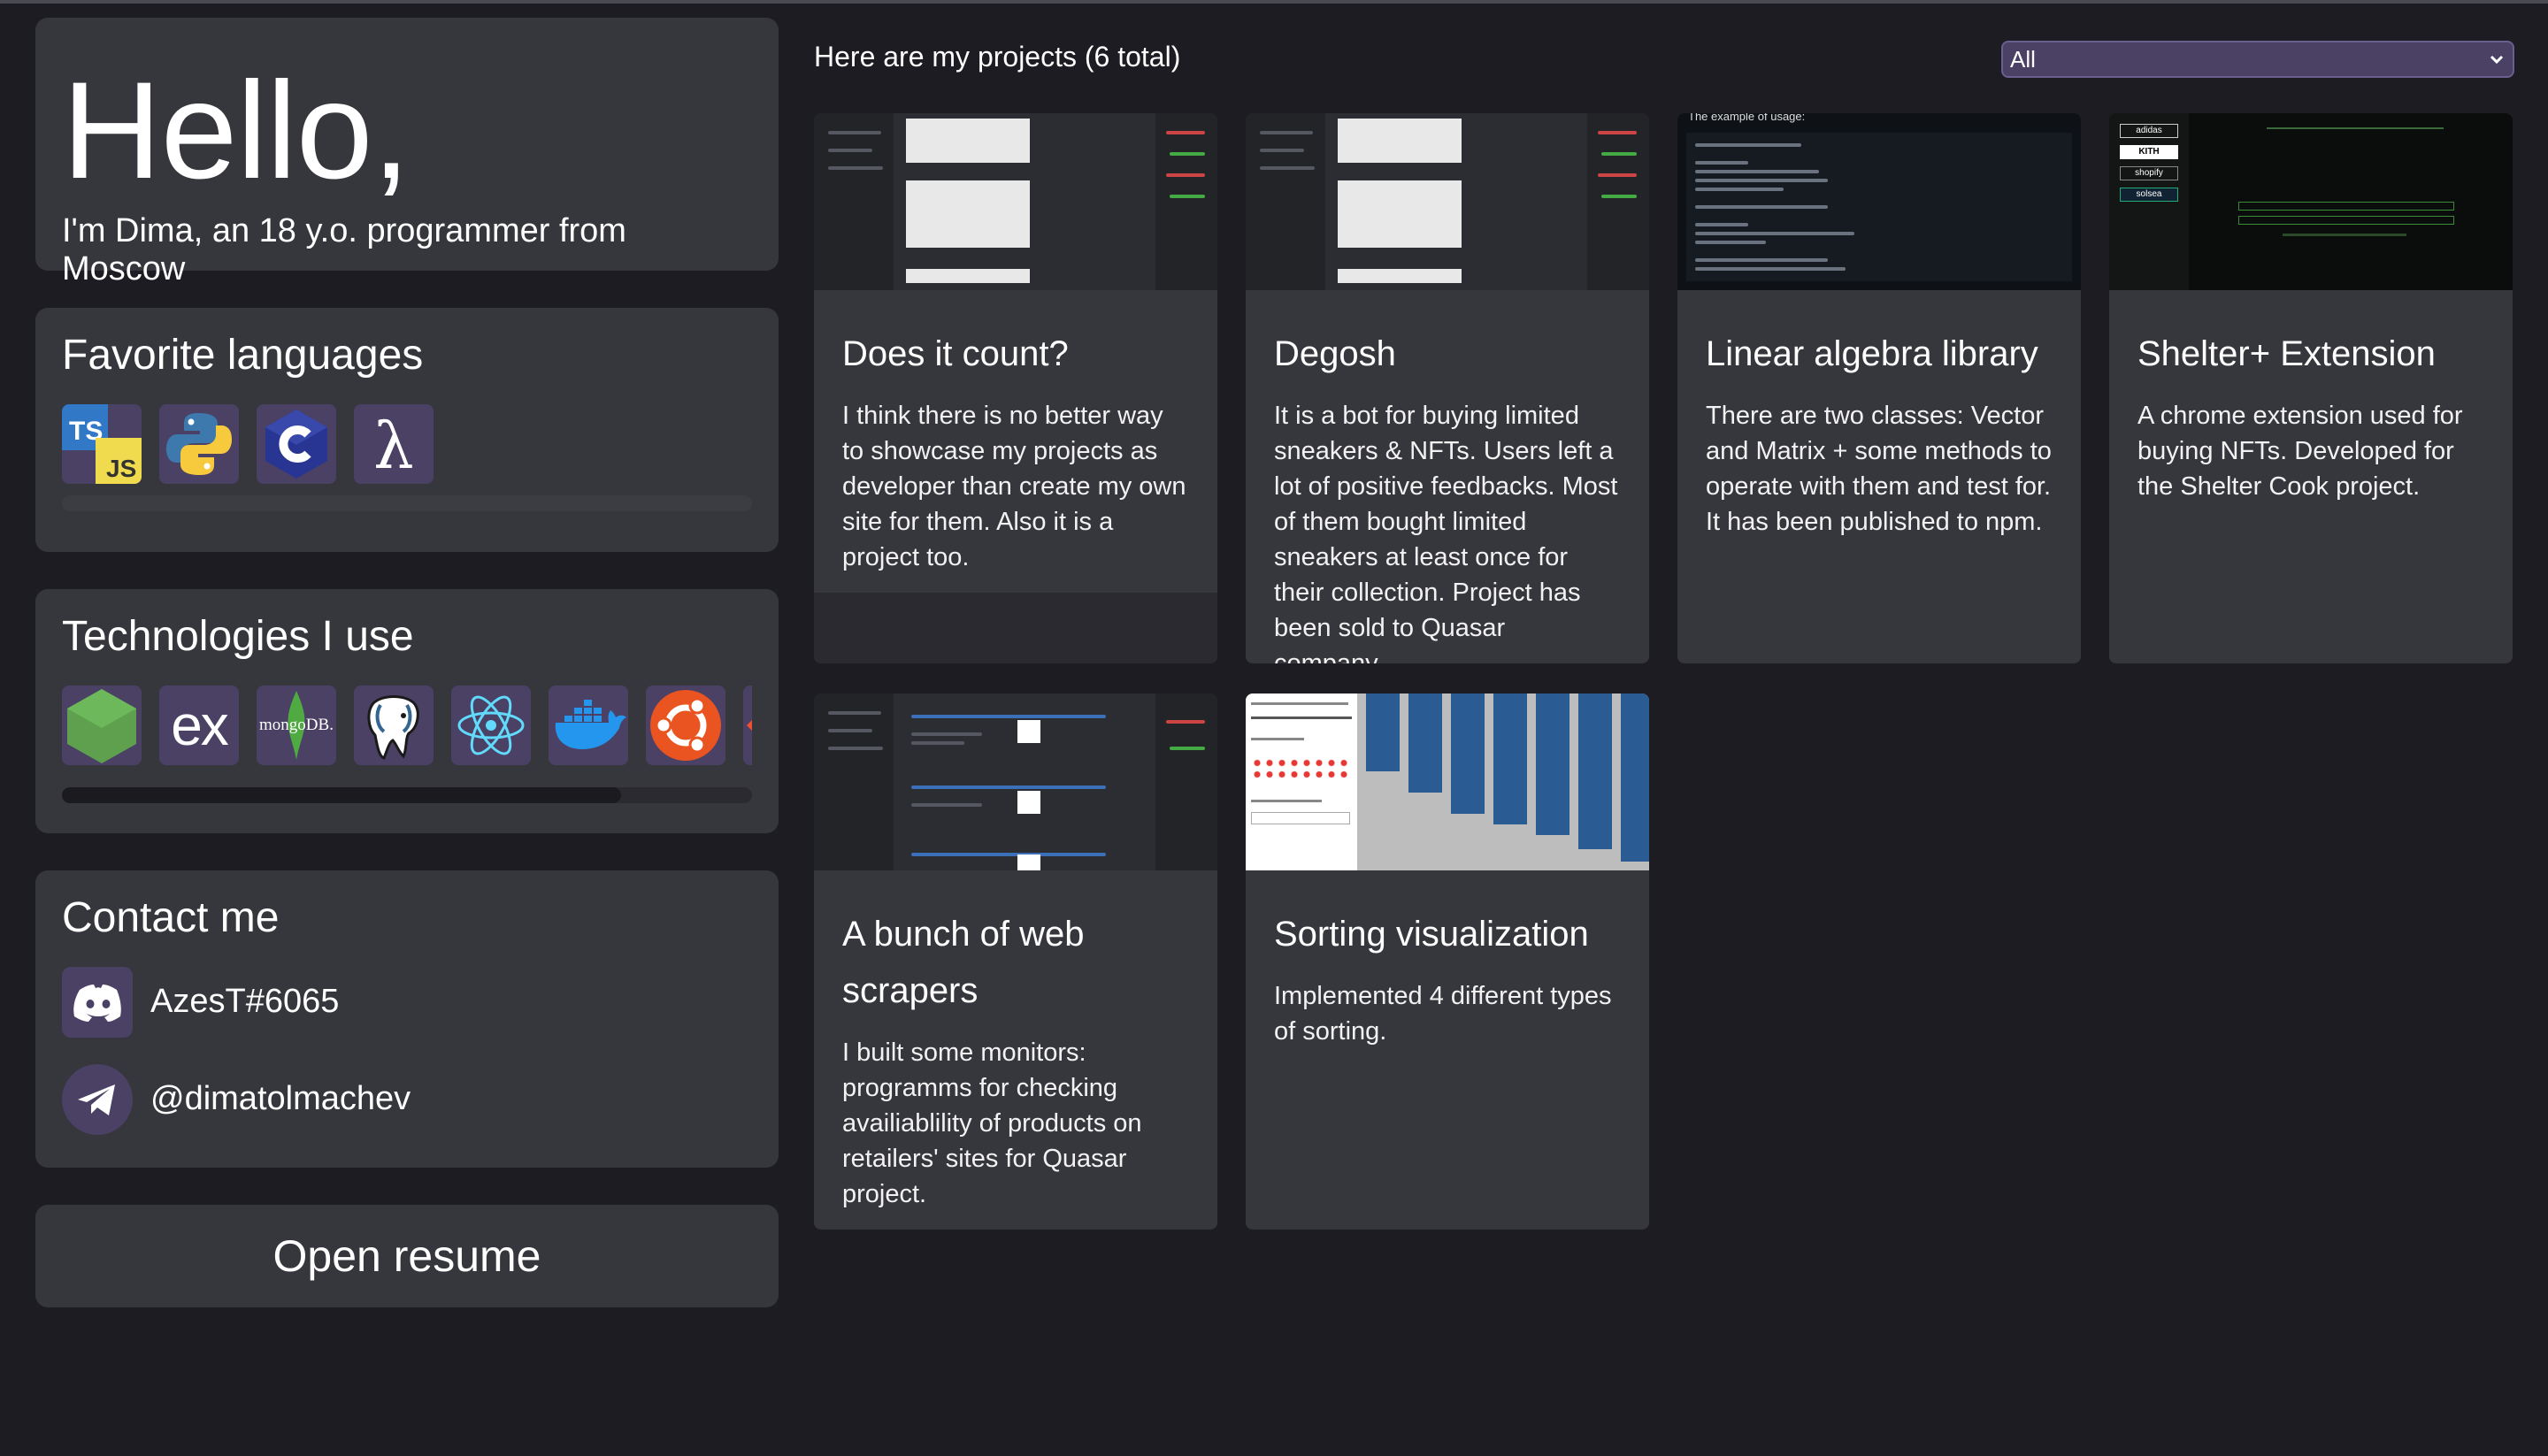  What do you see at coordinates (407, 1256) in the screenshot?
I see `open-resume-button: Open resume` at bounding box center [407, 1256].